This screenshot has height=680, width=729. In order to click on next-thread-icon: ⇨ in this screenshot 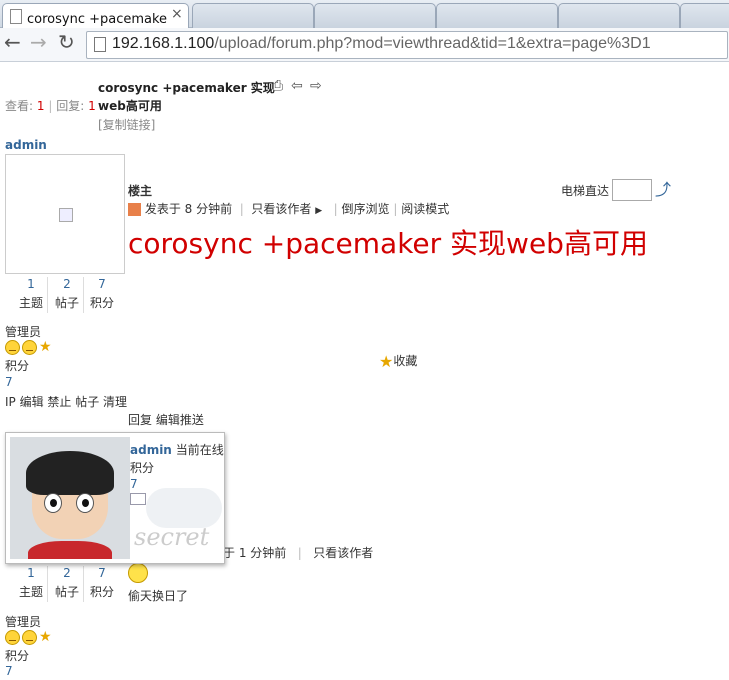, I will do `click(316, 86)`.